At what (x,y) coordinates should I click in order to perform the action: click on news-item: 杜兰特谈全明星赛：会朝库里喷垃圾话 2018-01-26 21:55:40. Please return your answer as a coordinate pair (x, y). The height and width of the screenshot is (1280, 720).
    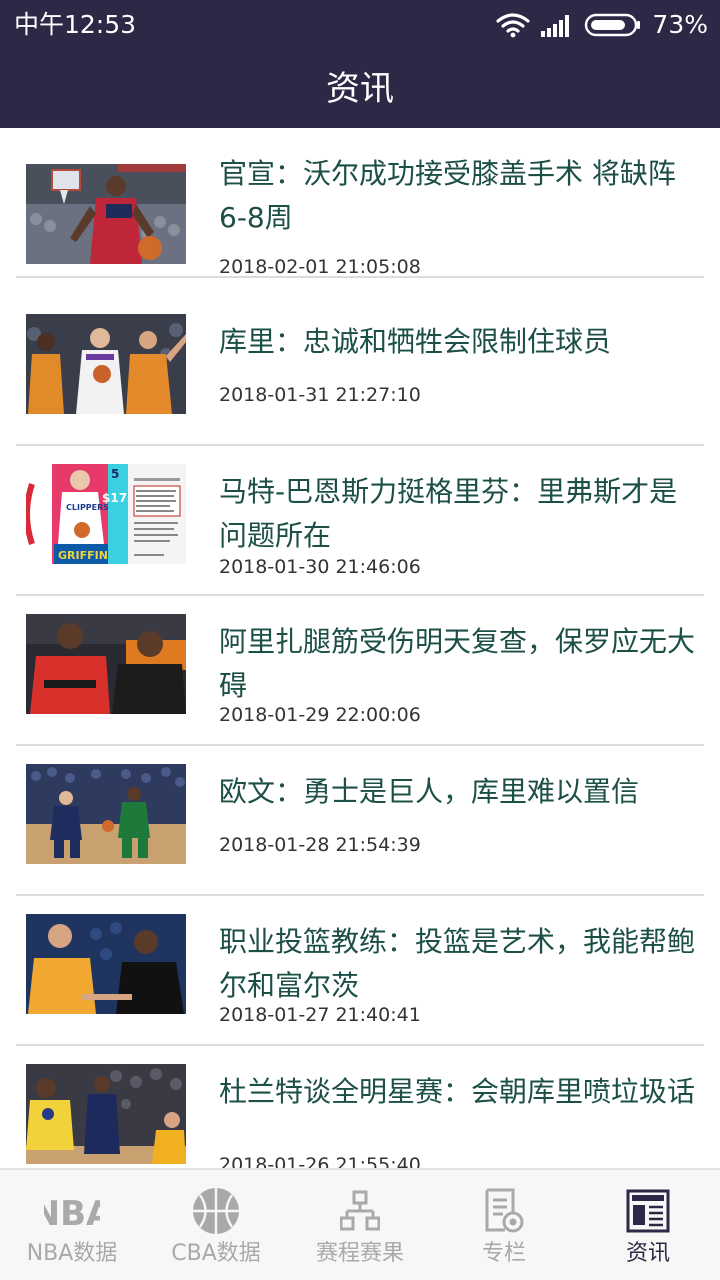
    Looking at the image, I should click on (360, 1107).